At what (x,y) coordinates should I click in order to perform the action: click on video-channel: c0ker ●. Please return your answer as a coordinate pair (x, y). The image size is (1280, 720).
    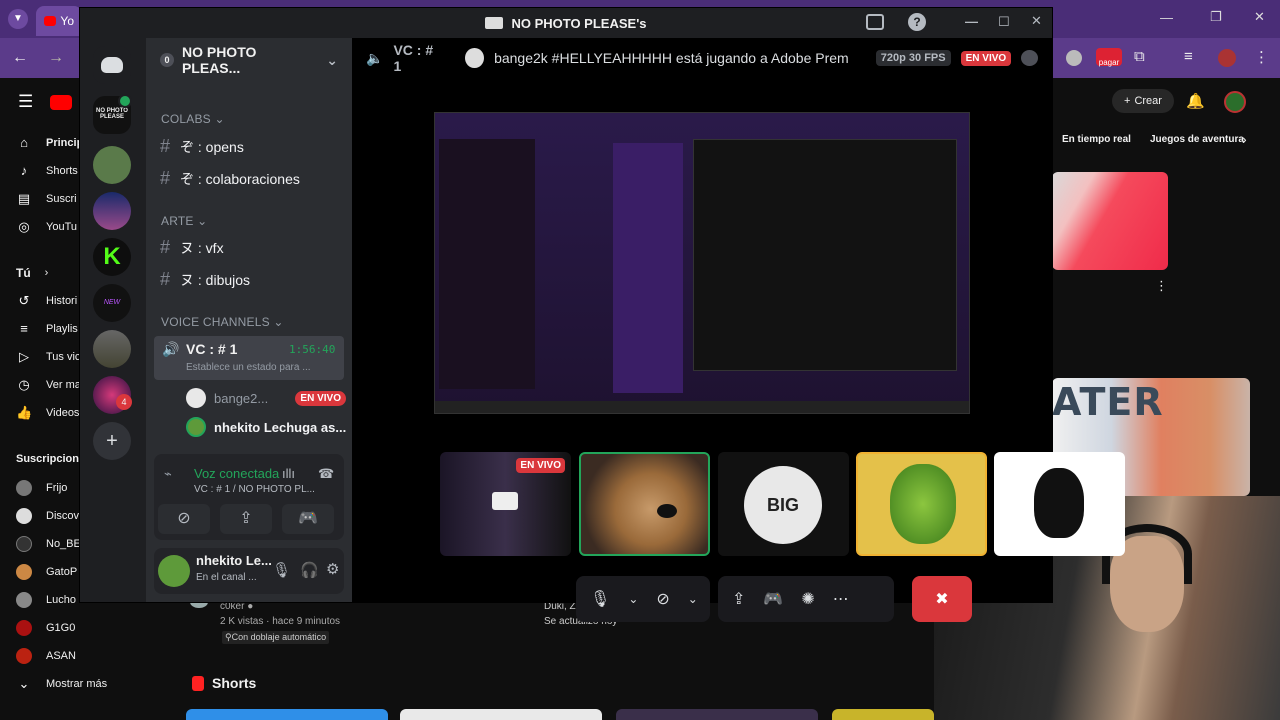
    Looking at the image, I should click on (236, 606).